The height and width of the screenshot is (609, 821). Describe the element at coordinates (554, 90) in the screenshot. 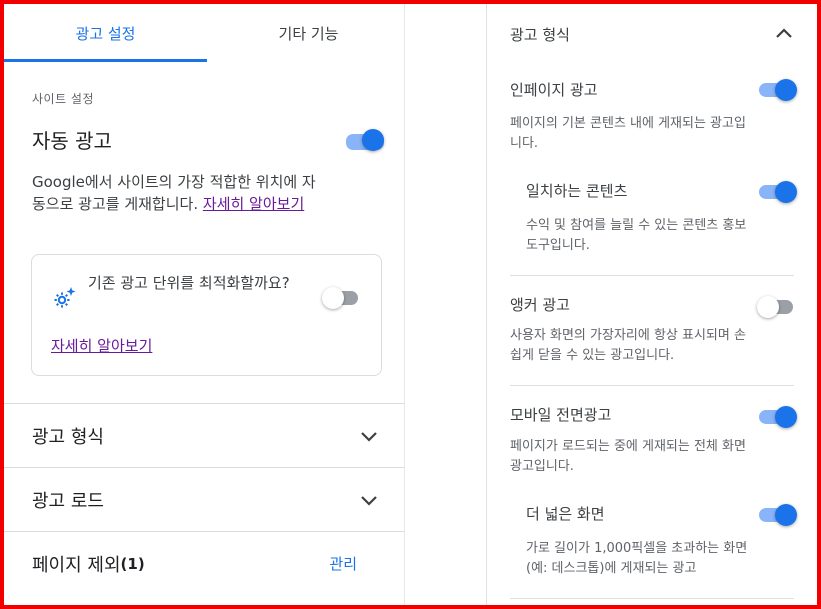

I see `in-page-ads-title: 인페이지 광고` at that location.